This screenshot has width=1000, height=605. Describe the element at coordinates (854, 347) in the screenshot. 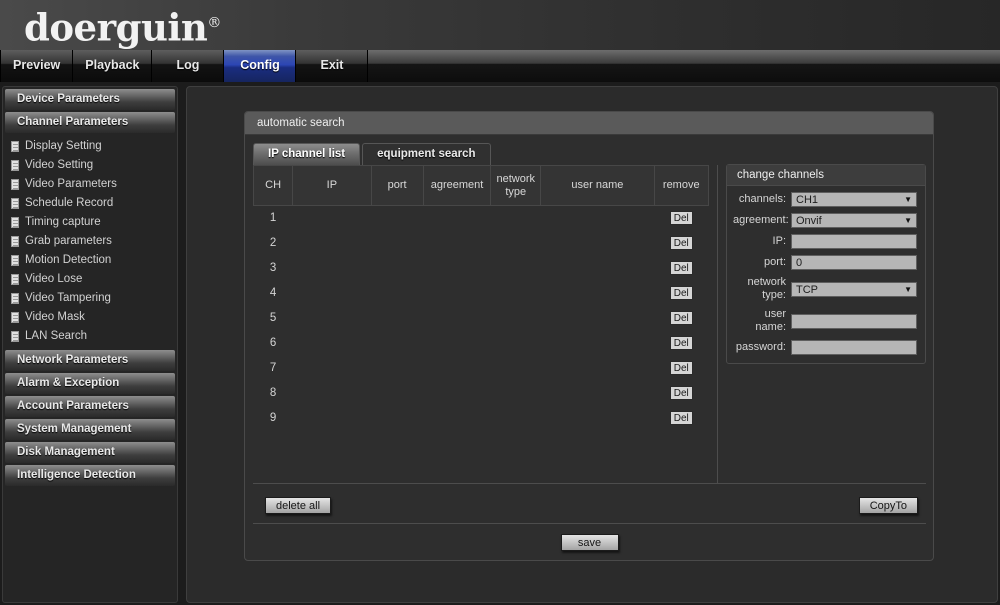

I see `password-input` at that location.